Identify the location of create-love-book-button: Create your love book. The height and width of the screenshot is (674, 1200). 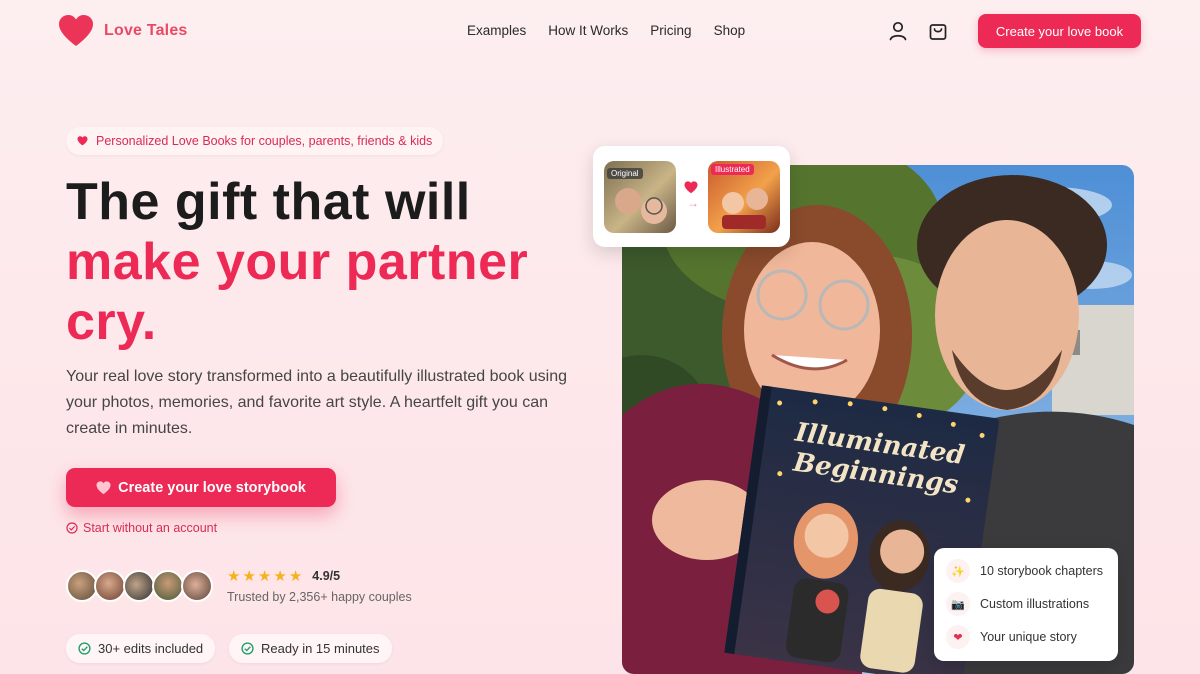
(1059, 31).